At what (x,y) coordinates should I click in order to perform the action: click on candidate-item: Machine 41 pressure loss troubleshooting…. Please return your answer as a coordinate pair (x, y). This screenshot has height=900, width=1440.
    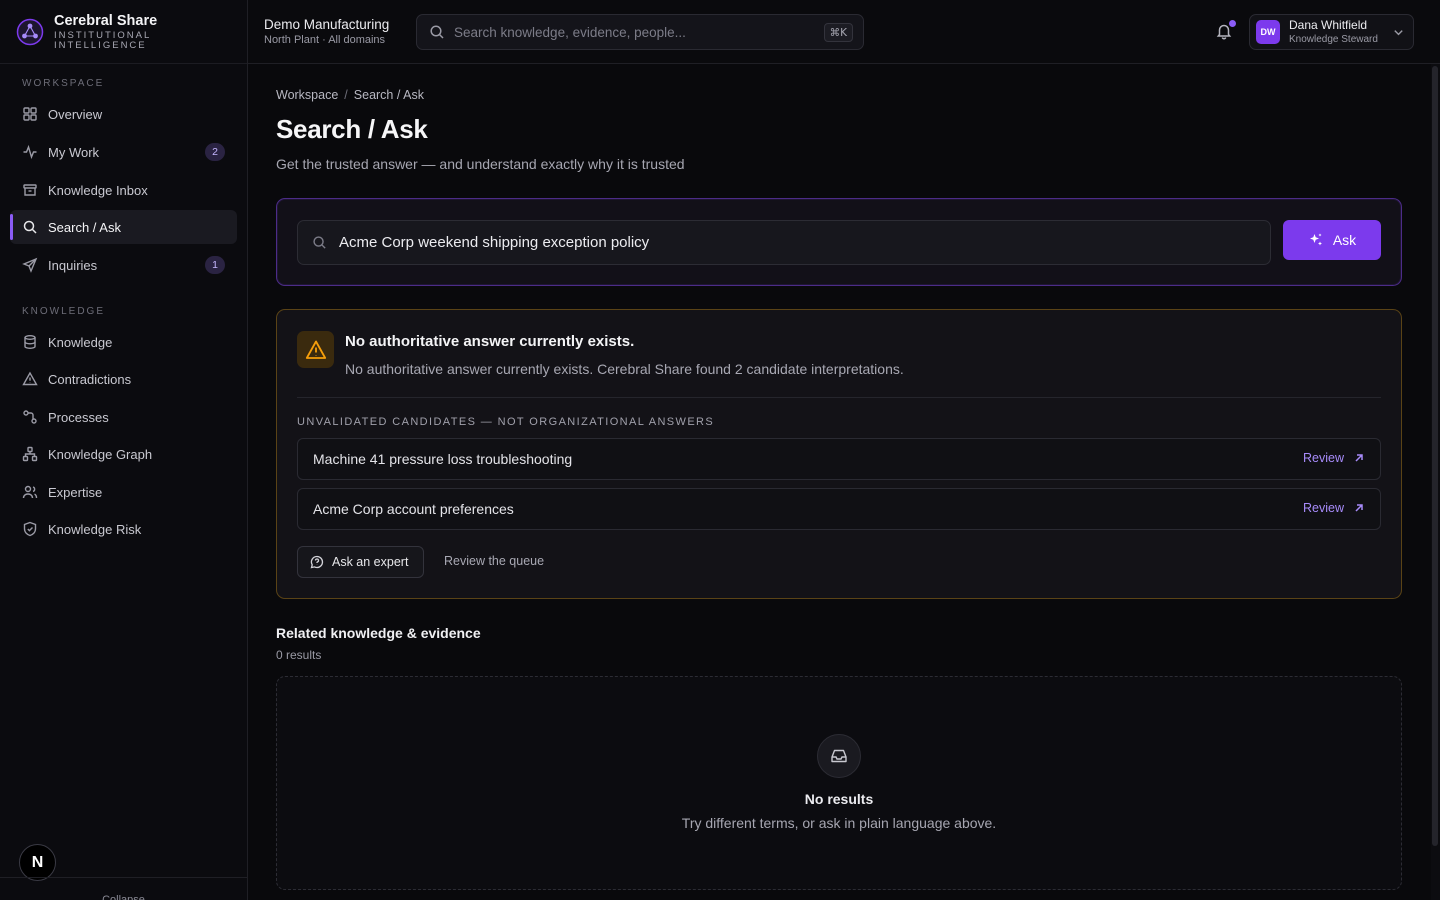
    Looking at the image, I should click on (839, 459).